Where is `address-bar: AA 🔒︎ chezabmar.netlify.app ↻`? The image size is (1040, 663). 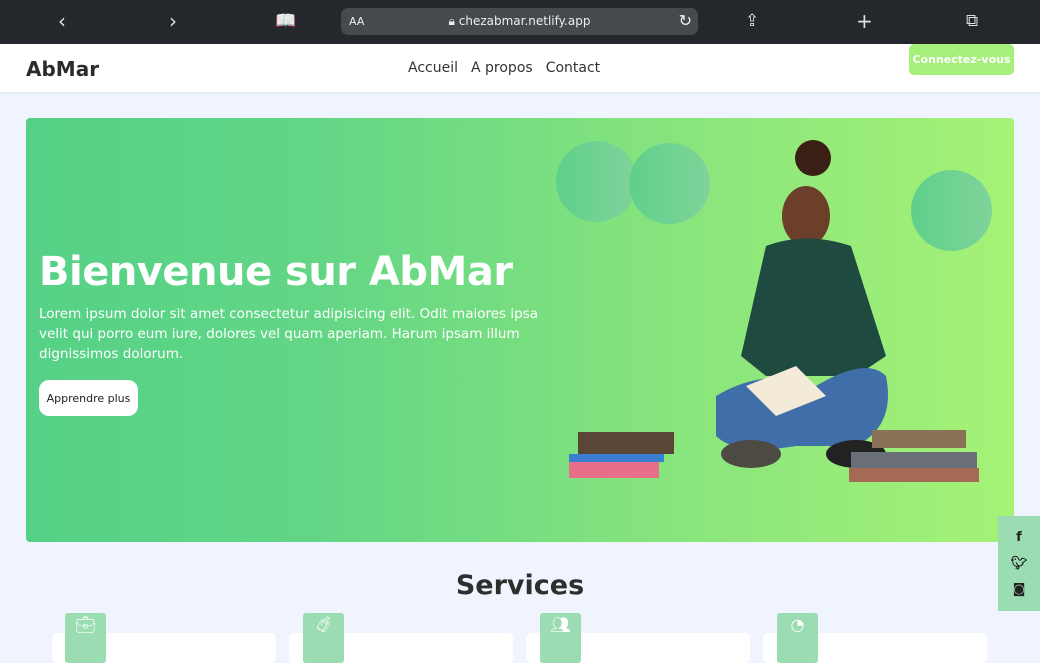 address-bar: AA 🔒︎ chezabmar.netlify.app ↻ is located at coordinates (519, 21).